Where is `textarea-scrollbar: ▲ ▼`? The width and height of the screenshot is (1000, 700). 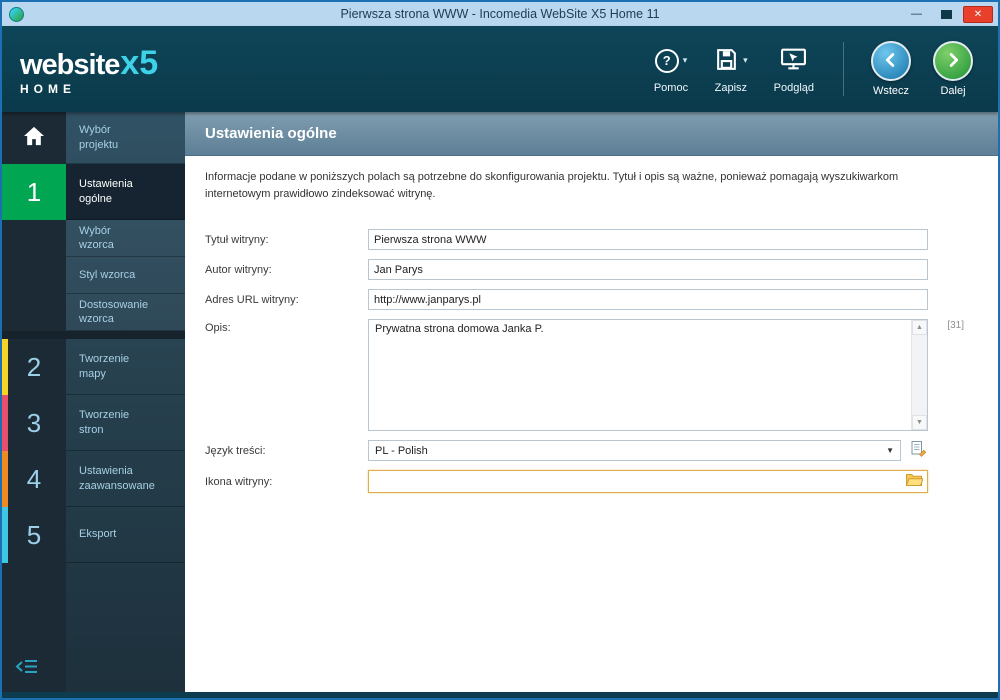 textarea-scrollbar: ▲ ▼ is located at coordinates (919, 375).